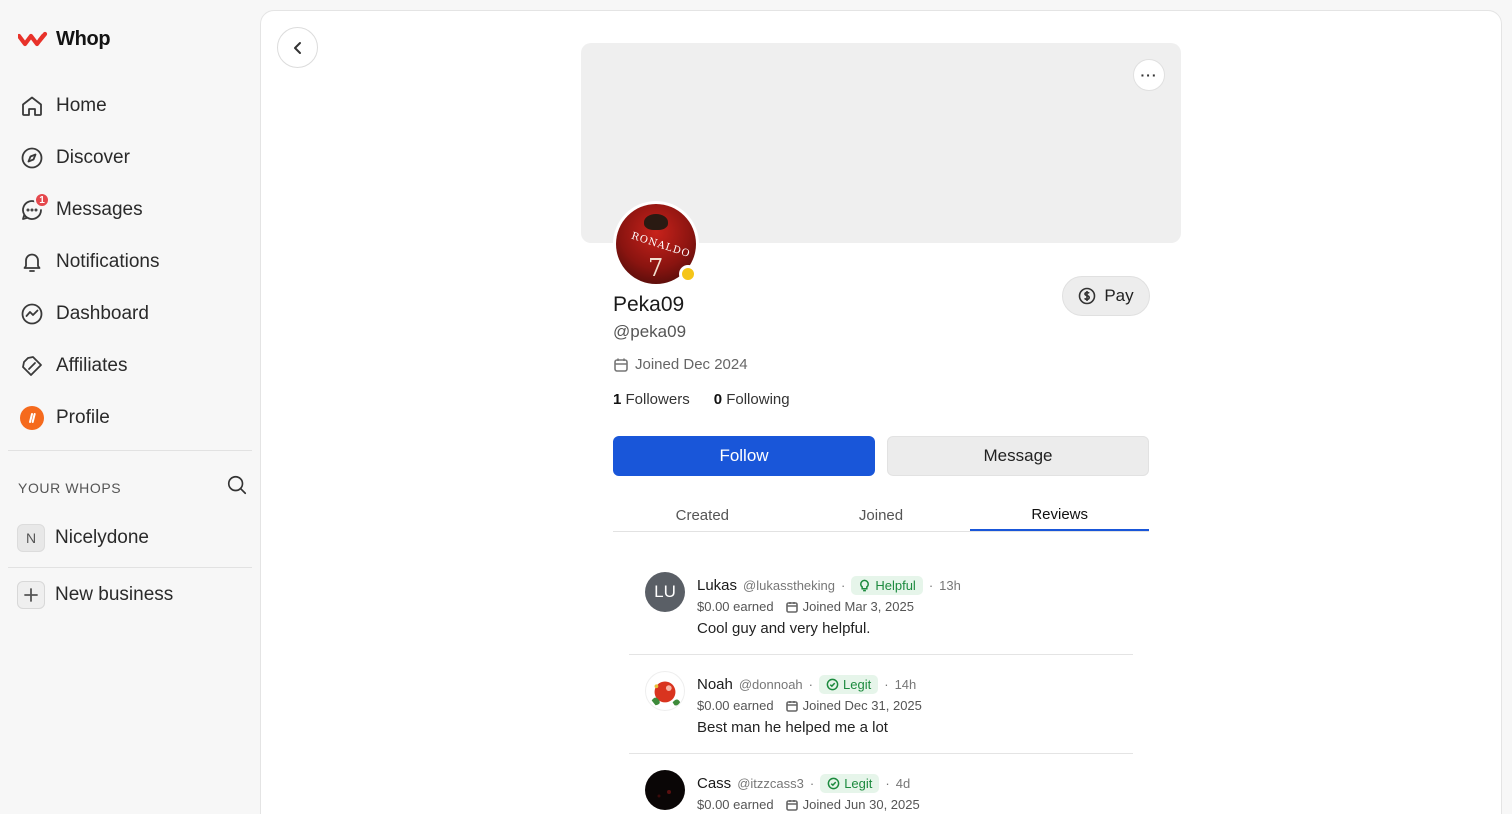 The width and height of the screenshot is (1512, 814). What do you see at coordinates (1018, 456) in the screenshot?
I see `message-button: Message` at bounding box center [1018, 456].